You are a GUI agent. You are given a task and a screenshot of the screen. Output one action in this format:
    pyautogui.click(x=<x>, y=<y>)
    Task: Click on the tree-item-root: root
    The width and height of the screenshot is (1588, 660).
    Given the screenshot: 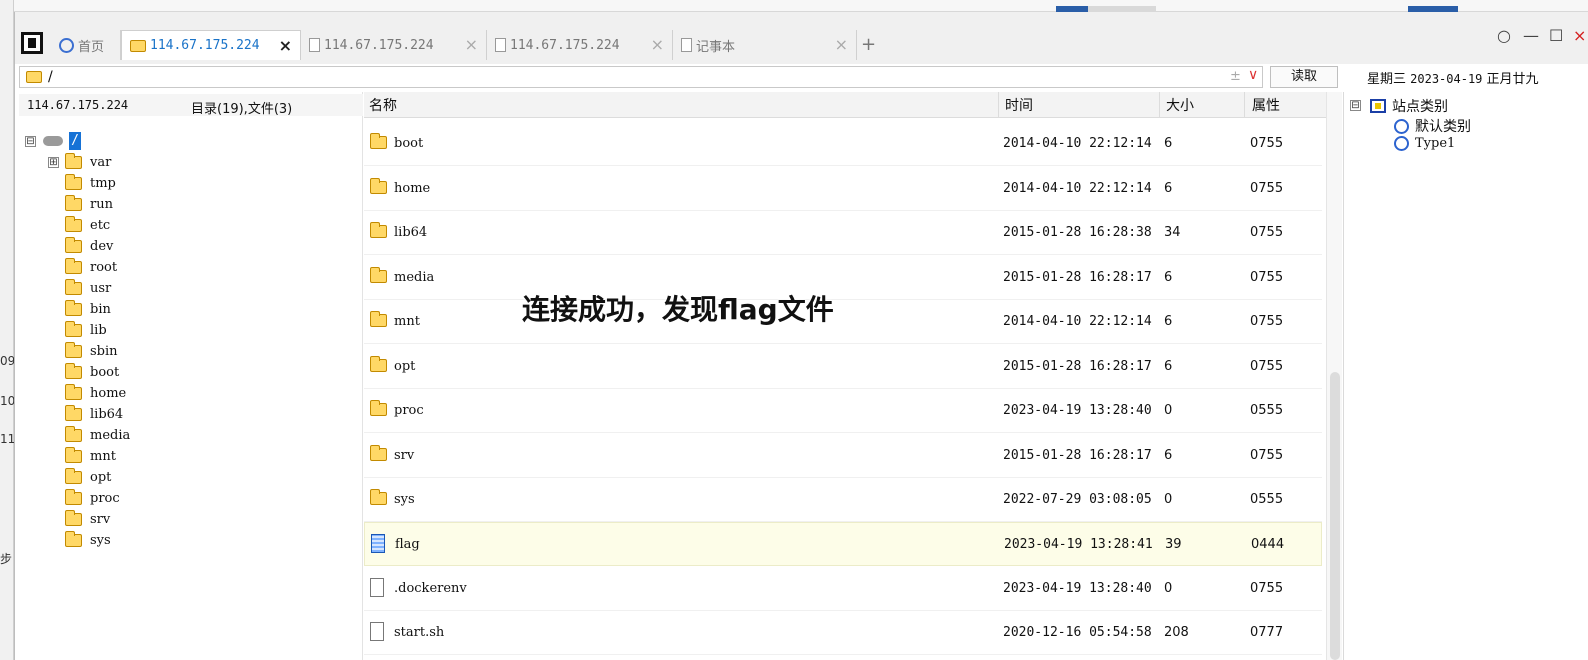 What is the action you would take?
    pyautogui.click(x=90, y=267)
    